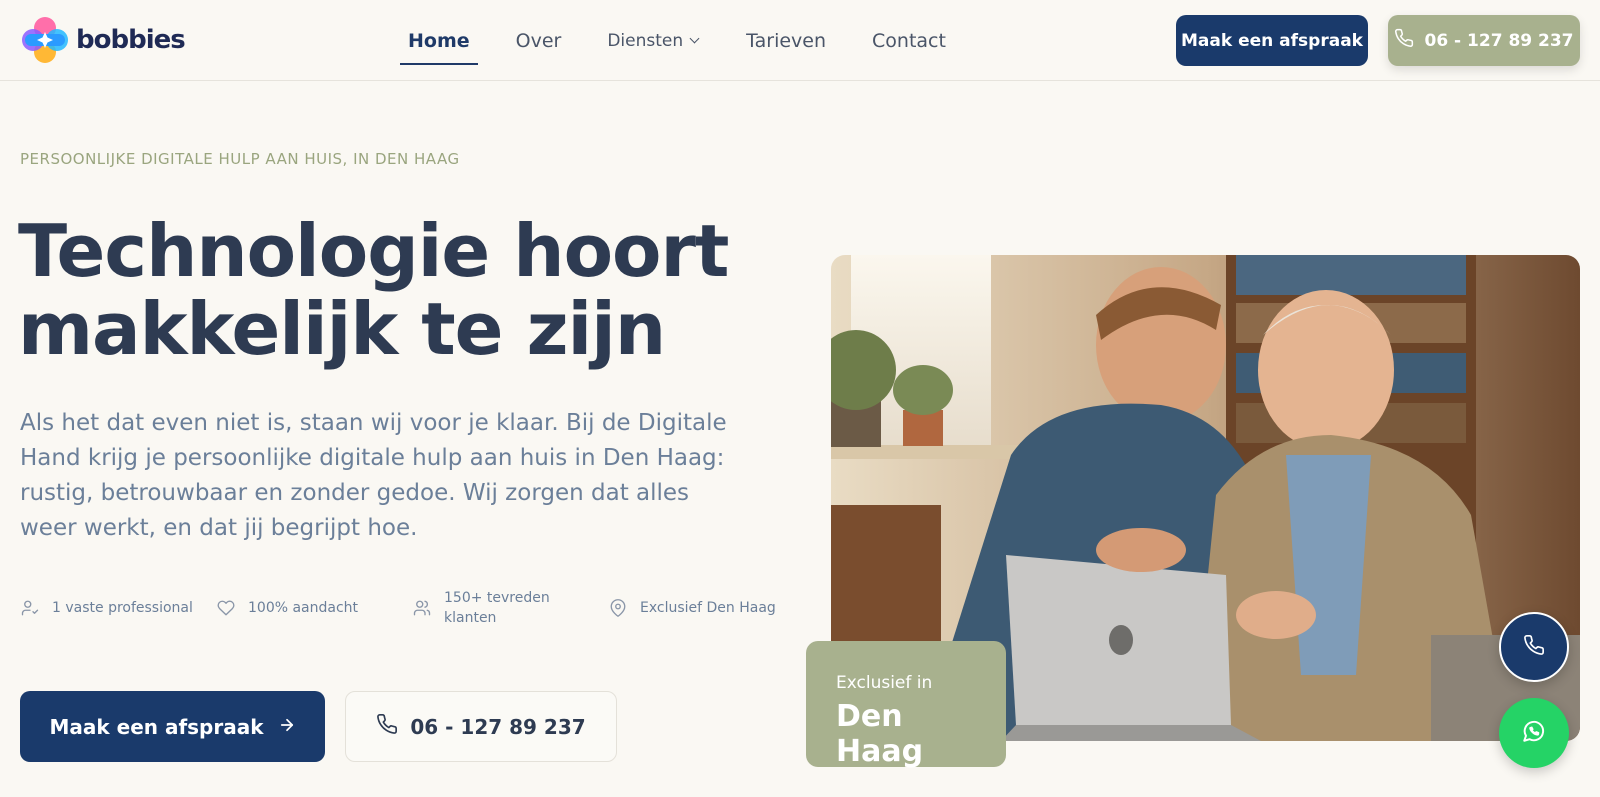 Image resolution: width=1600 pixels, height=797 pixels. I want to click on hero-headline: Technologie hoort makkelijk te zijn, so click(378, 290).